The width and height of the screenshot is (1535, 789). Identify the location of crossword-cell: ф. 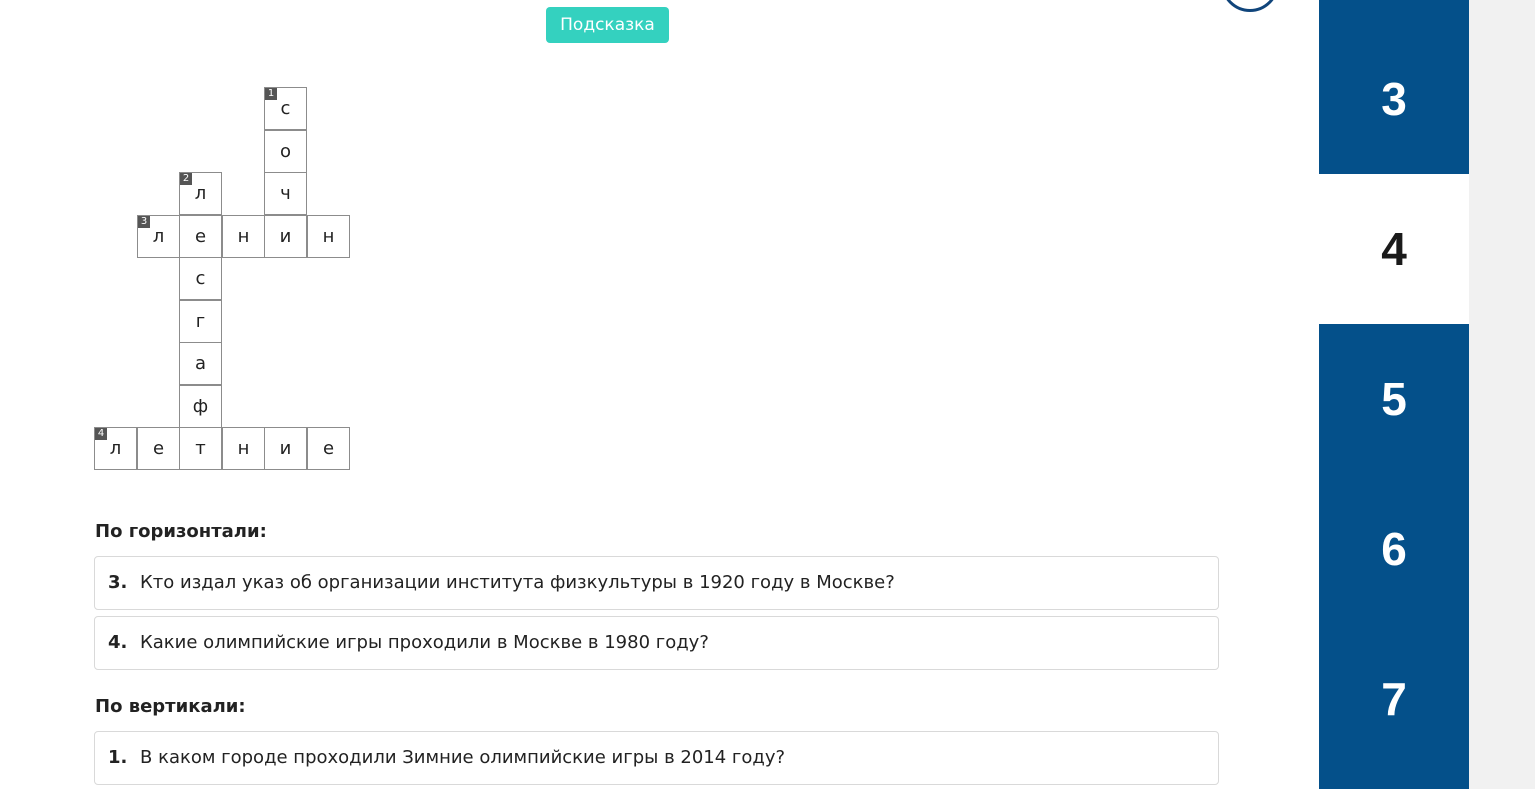
(200, 406).